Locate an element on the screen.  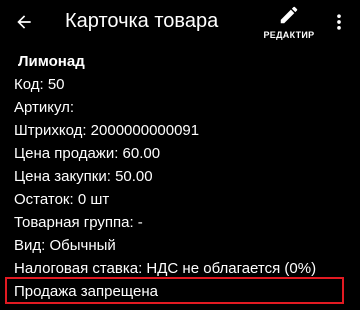
product-sale-price: Цена продажи: 60.00 is located at coordinates (87, 153).